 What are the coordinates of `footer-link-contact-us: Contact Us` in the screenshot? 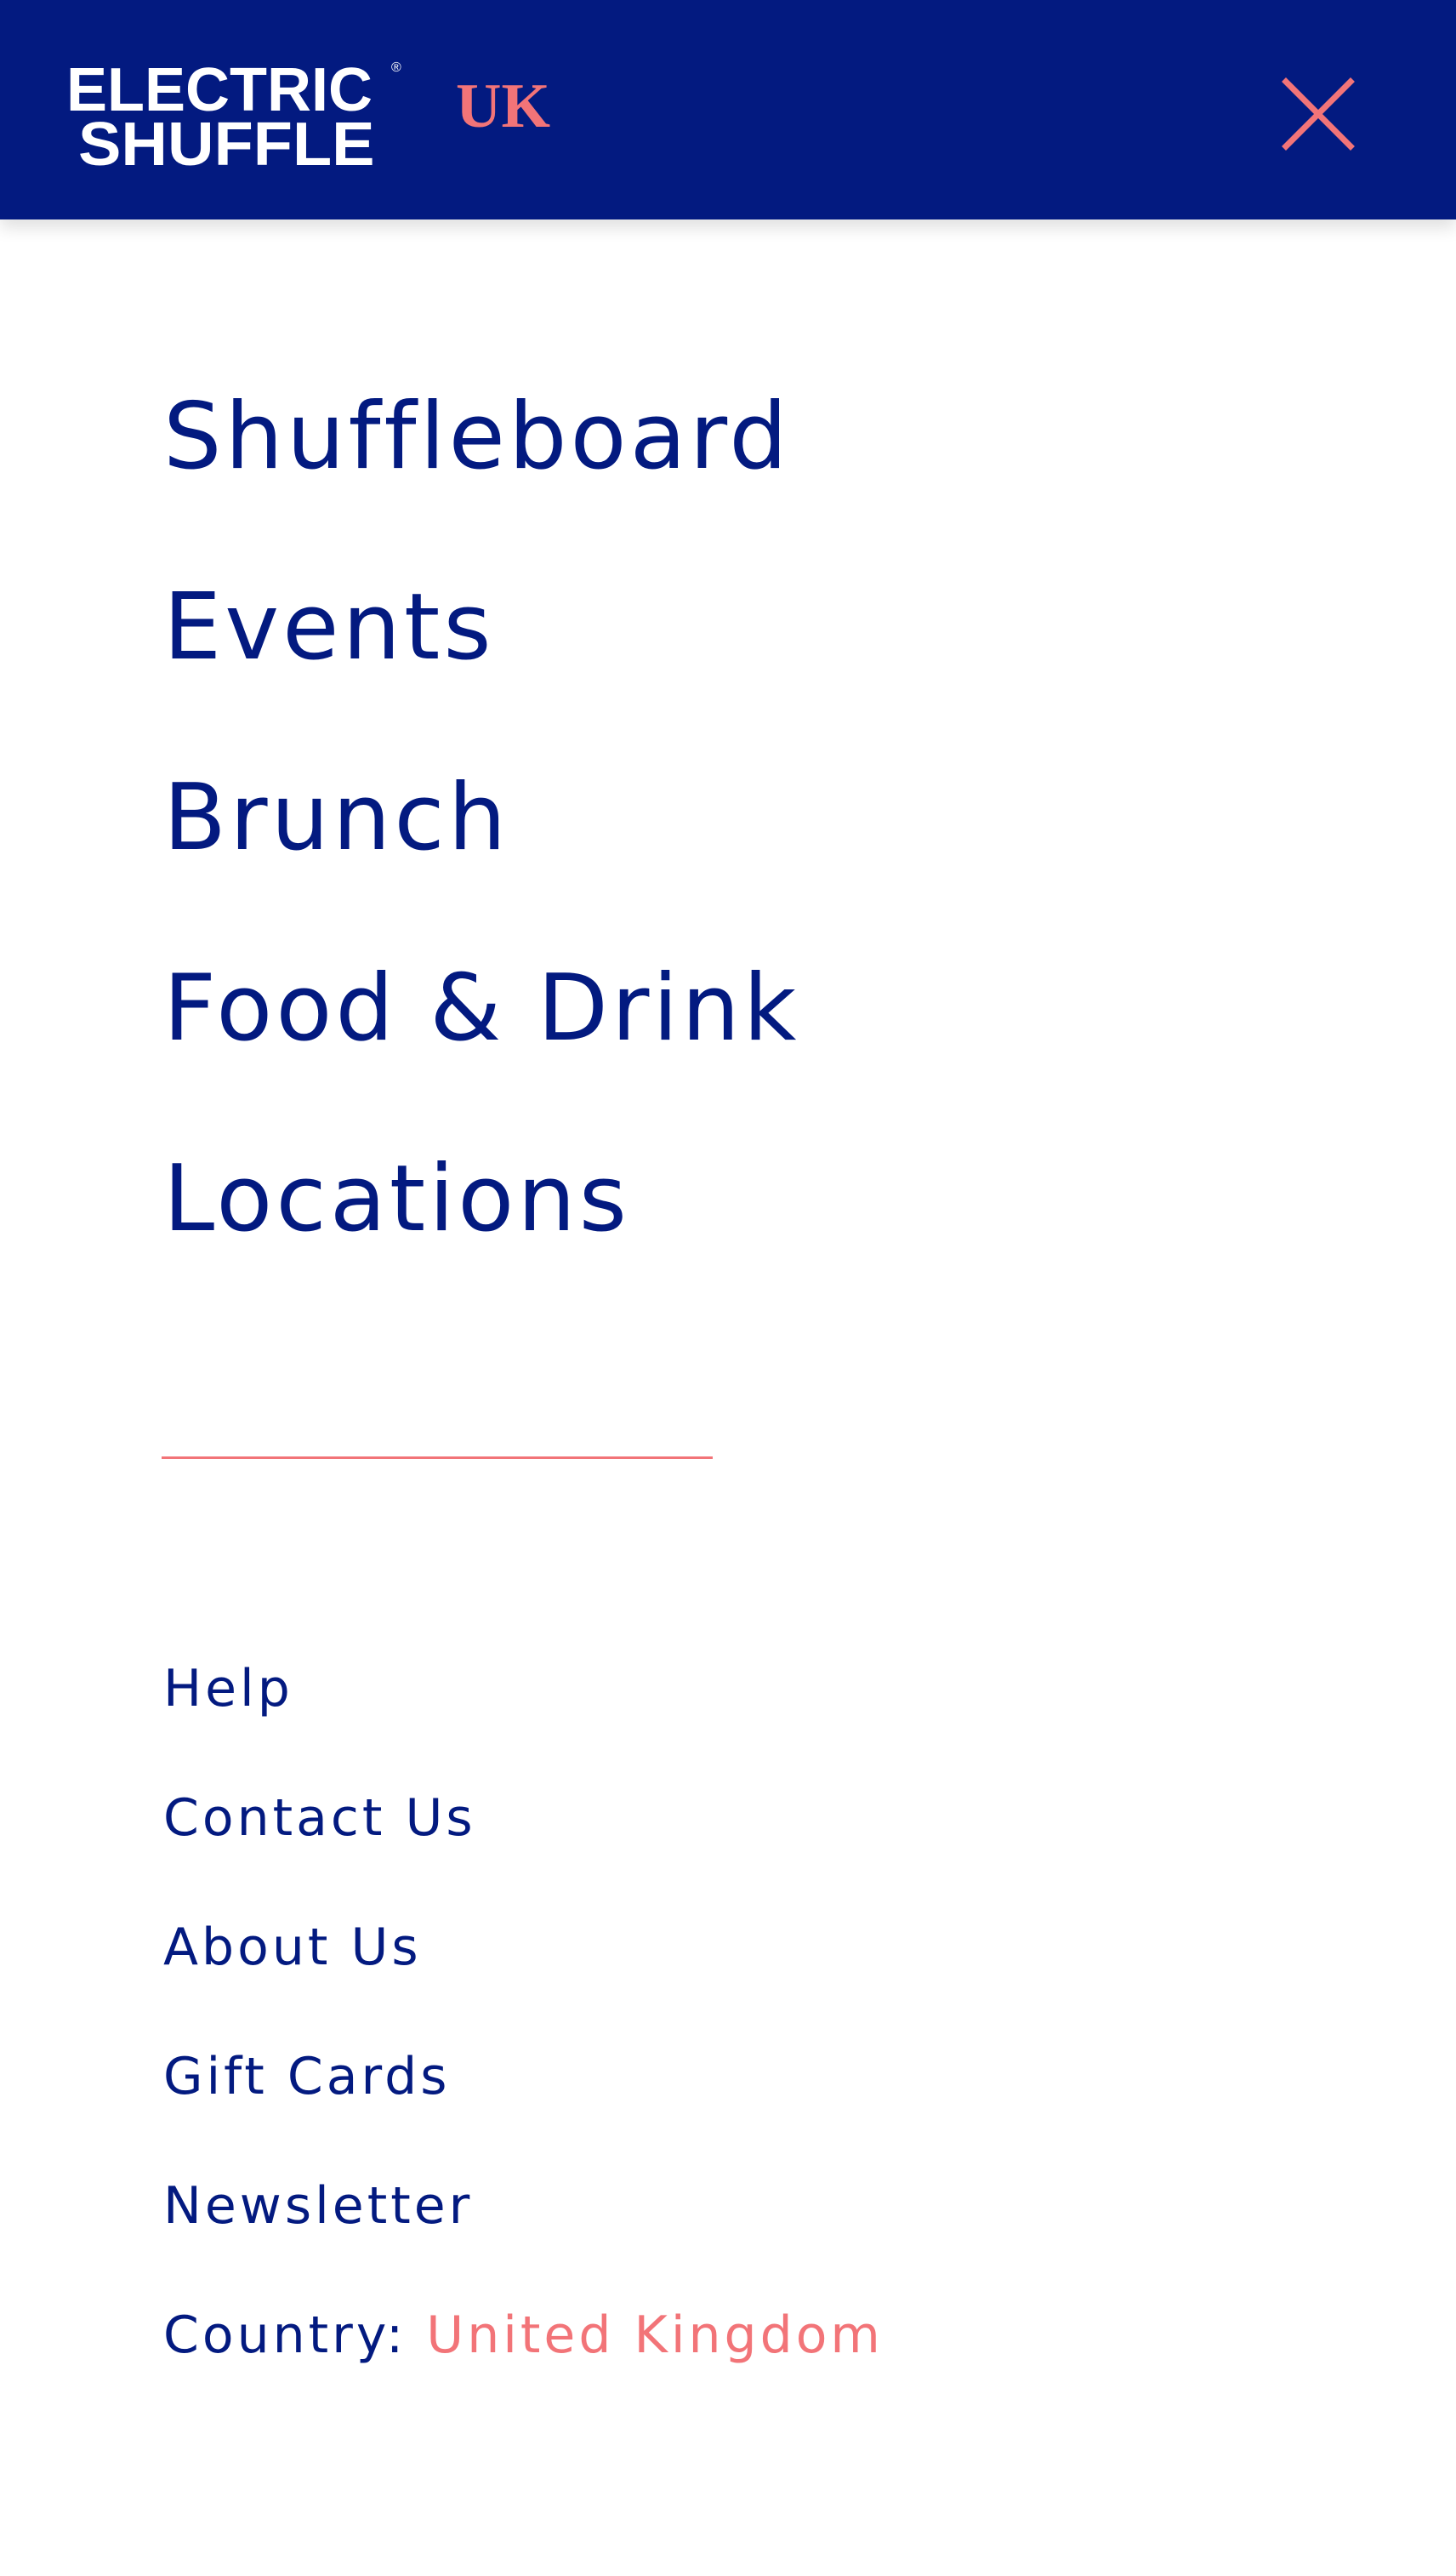 It's located at (319, 1818).